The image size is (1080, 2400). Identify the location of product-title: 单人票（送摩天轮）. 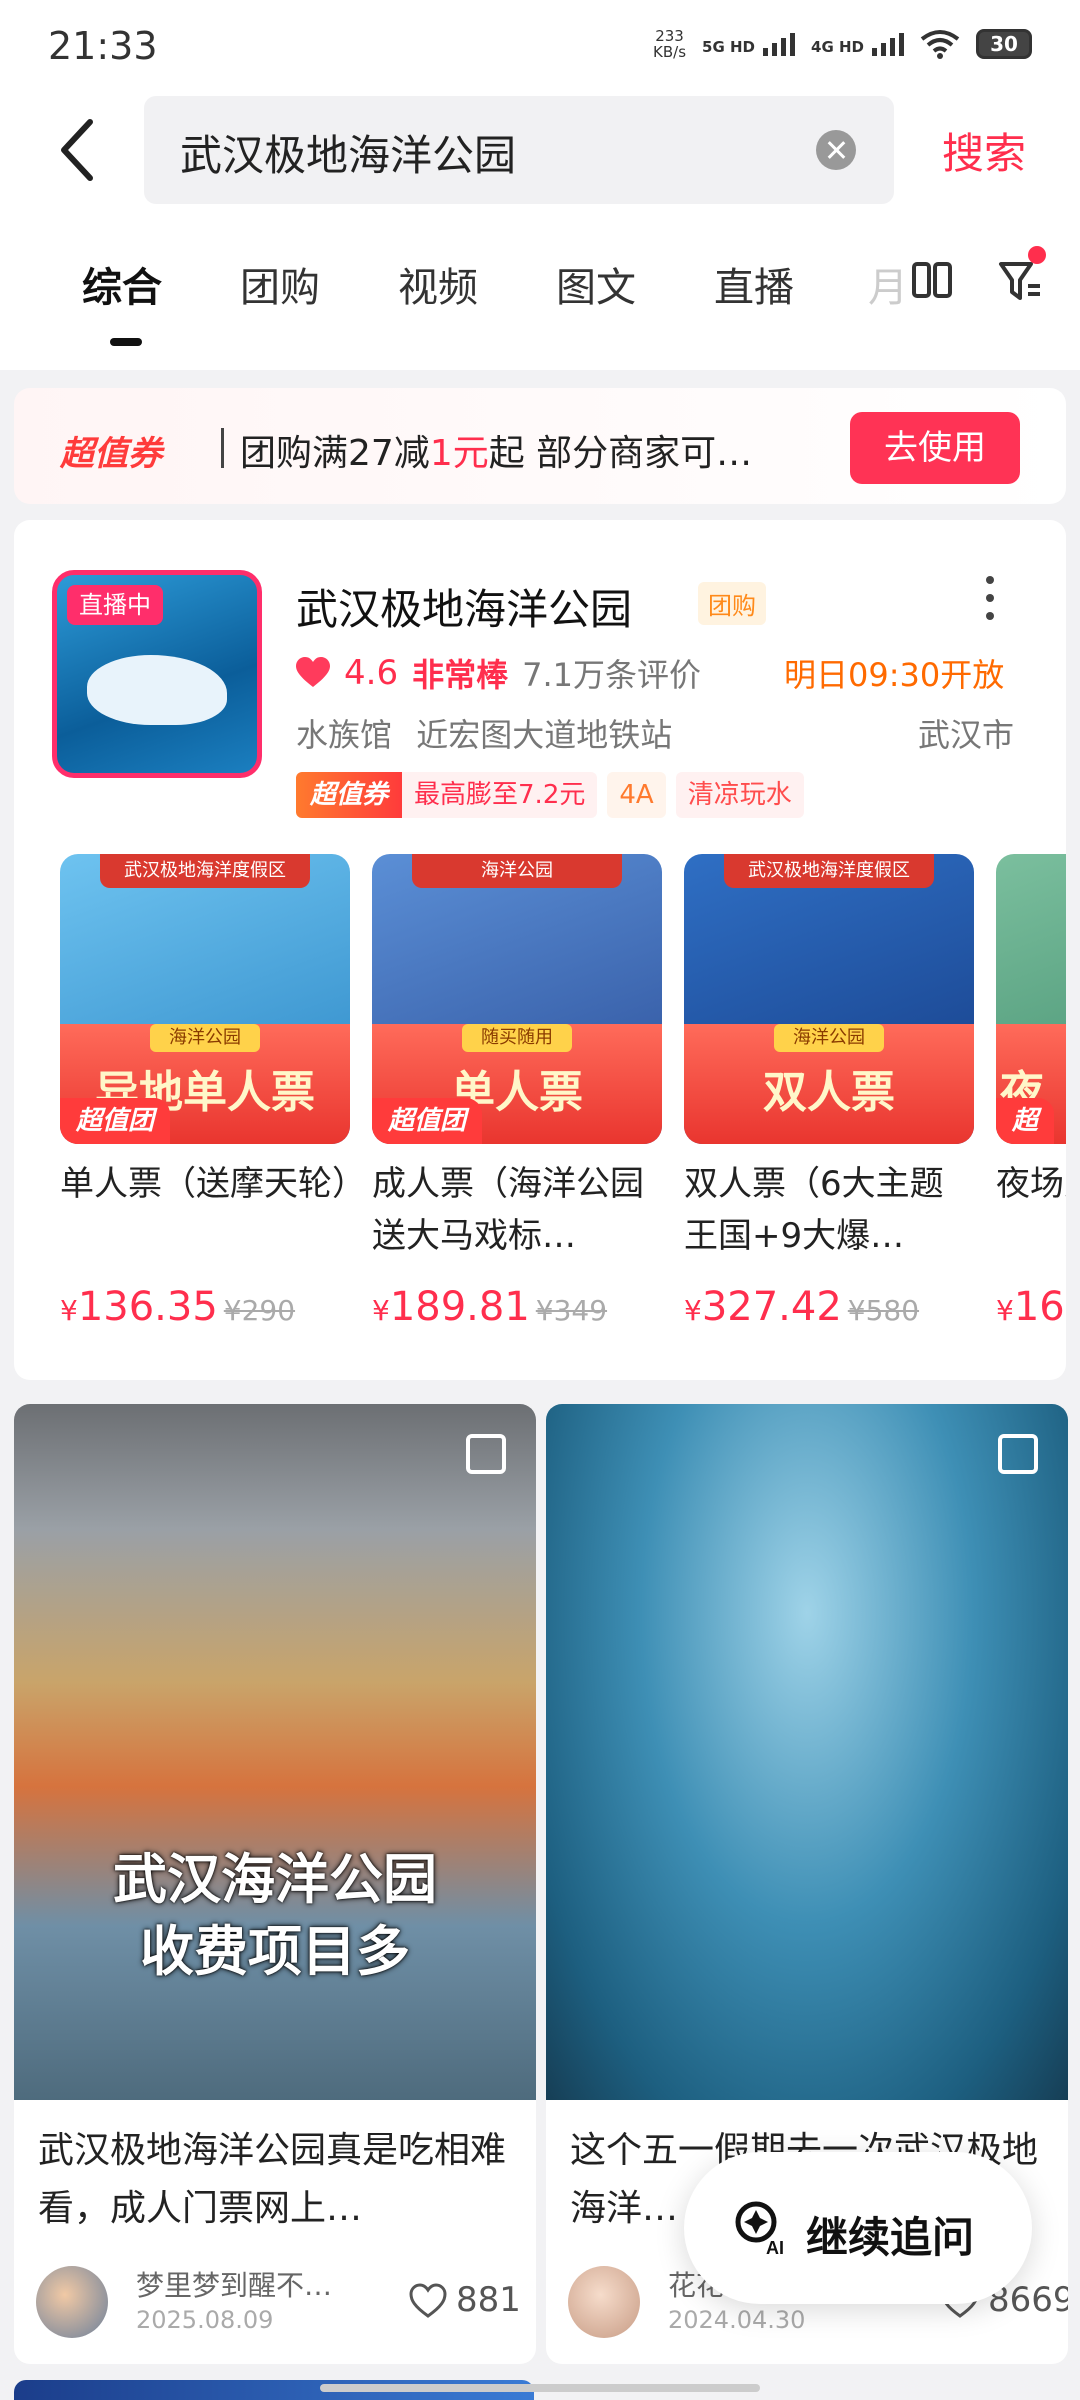
(205, 1210).